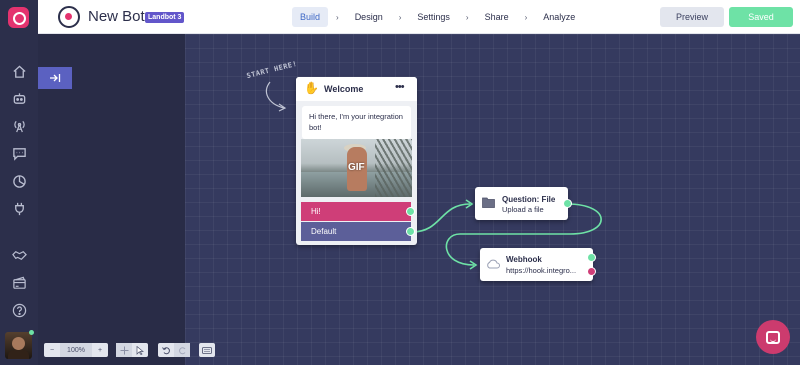  What do you see at coordinates (311, 88) in the screenshot?
I see `waving-hand-icon: ✋` at bounding box center [311, 88].